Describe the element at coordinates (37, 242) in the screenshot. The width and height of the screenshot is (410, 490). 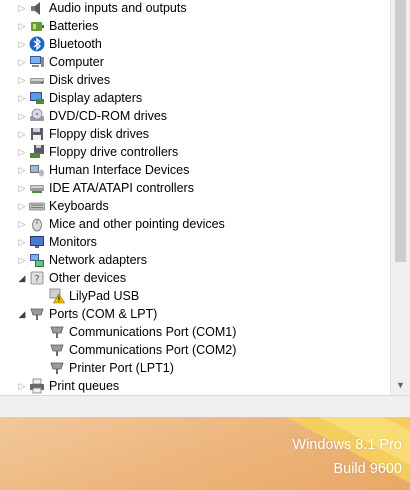
I see `monitor-icon` at that location.